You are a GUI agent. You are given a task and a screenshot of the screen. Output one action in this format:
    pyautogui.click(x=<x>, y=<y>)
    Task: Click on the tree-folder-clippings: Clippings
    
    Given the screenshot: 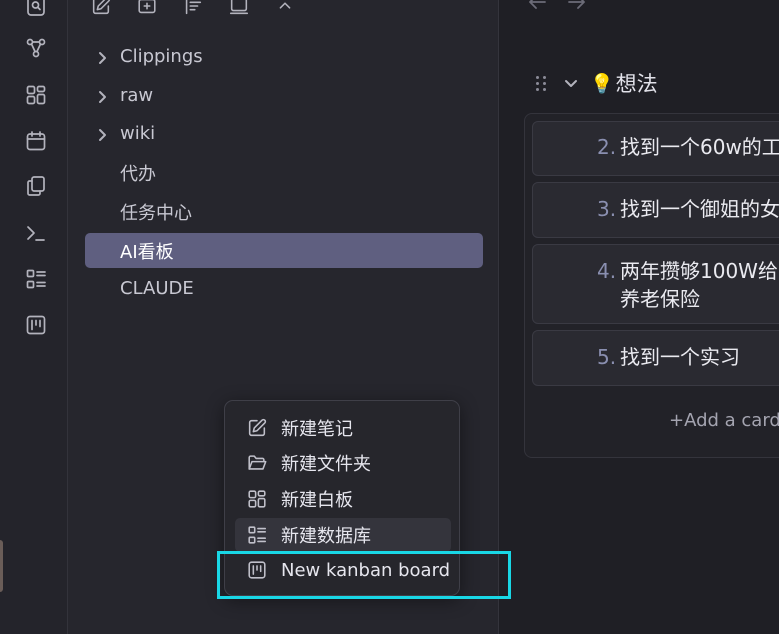 What is the action you would take?
    pyautogui.click(x=284, y=56)
    